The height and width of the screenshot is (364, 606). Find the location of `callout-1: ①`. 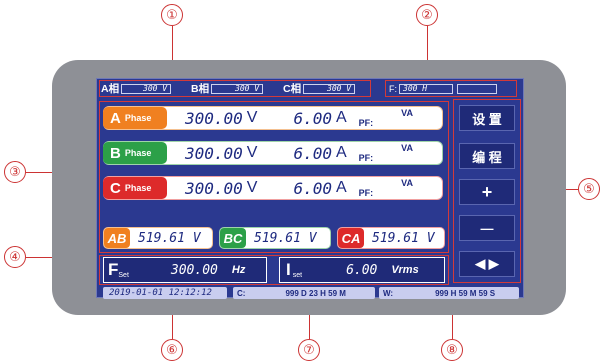

callout-1: ① is located at coordinates (172, 15).